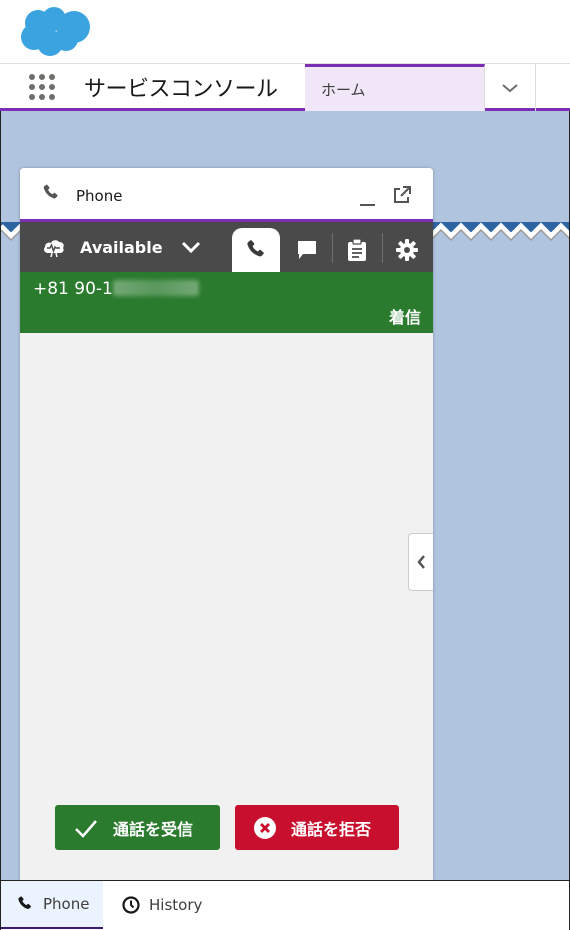 Image resolution: width=570 pixels, height=930 pixels. Describe the element at coordinates (404, 317) in the screenshot. I see `call-status: 着信` at that location.